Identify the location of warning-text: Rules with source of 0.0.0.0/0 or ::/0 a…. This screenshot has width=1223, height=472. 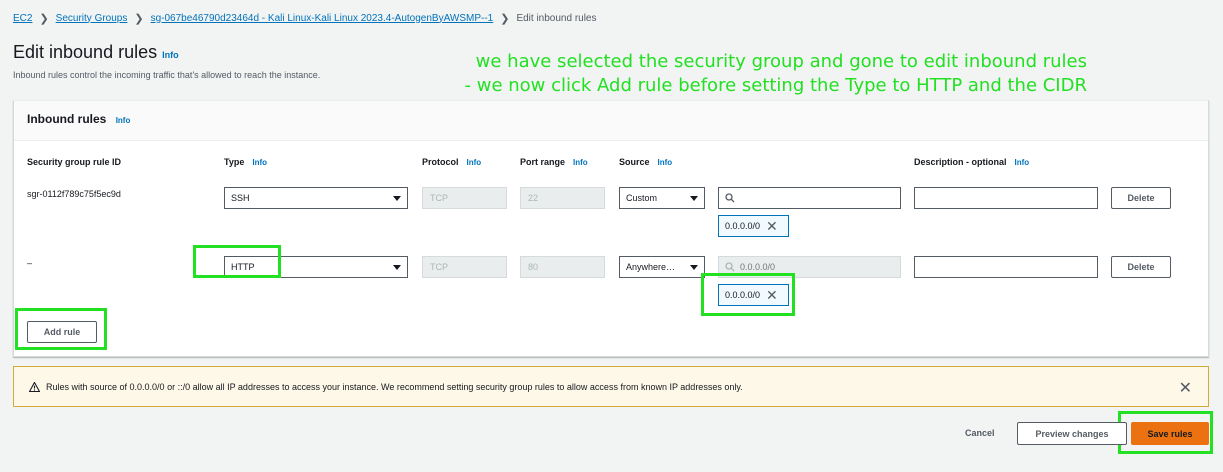
(394, 386).